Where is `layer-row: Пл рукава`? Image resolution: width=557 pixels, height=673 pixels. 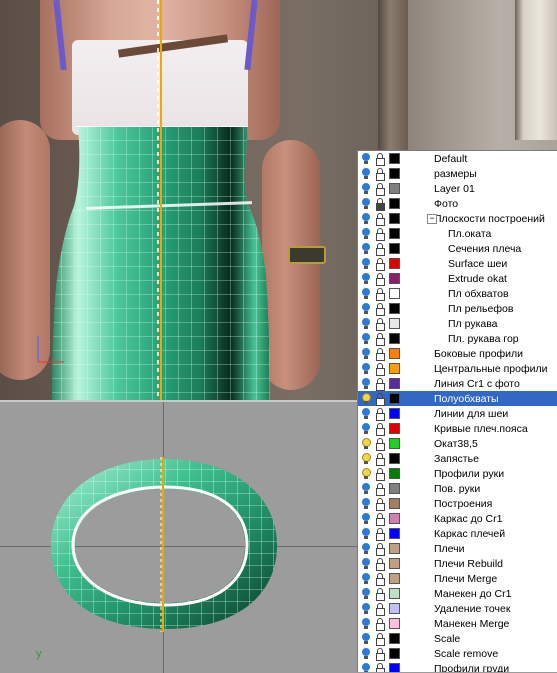 layer-row: Пл рукава is located at coordinates (457, 323).